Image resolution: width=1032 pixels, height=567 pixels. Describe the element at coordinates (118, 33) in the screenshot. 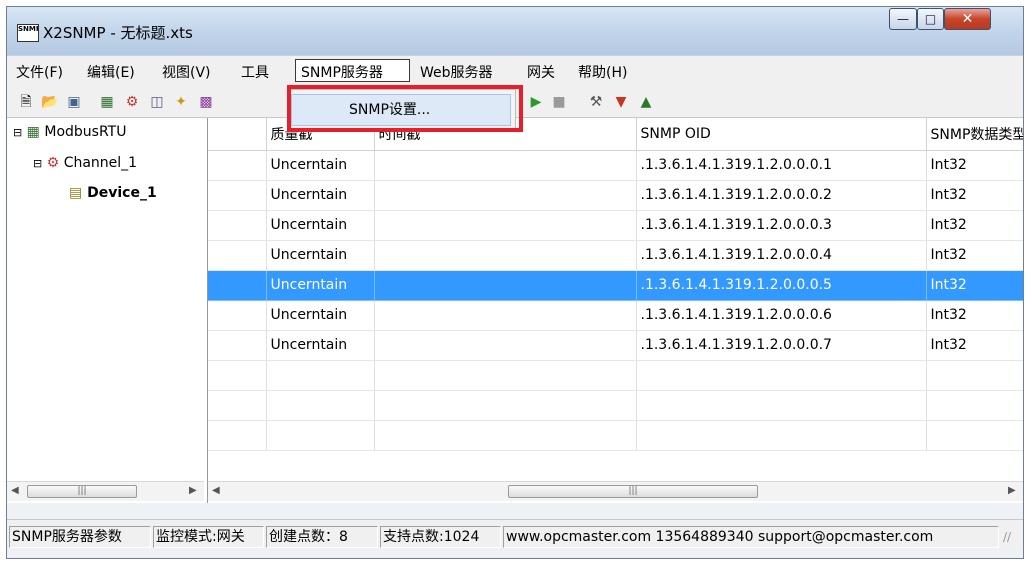

I see `window-title: X2SNMP - 无标题.xts` at that location.